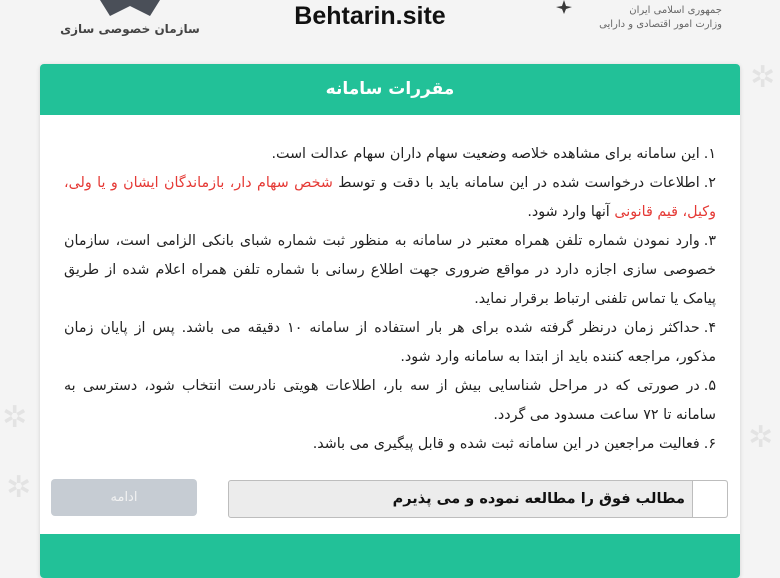 The width and height of the screenshot is (780, 578). Describe the element at coordinates (709, 328) in the screenshot. I see `rule-number: ۴.` at that location.